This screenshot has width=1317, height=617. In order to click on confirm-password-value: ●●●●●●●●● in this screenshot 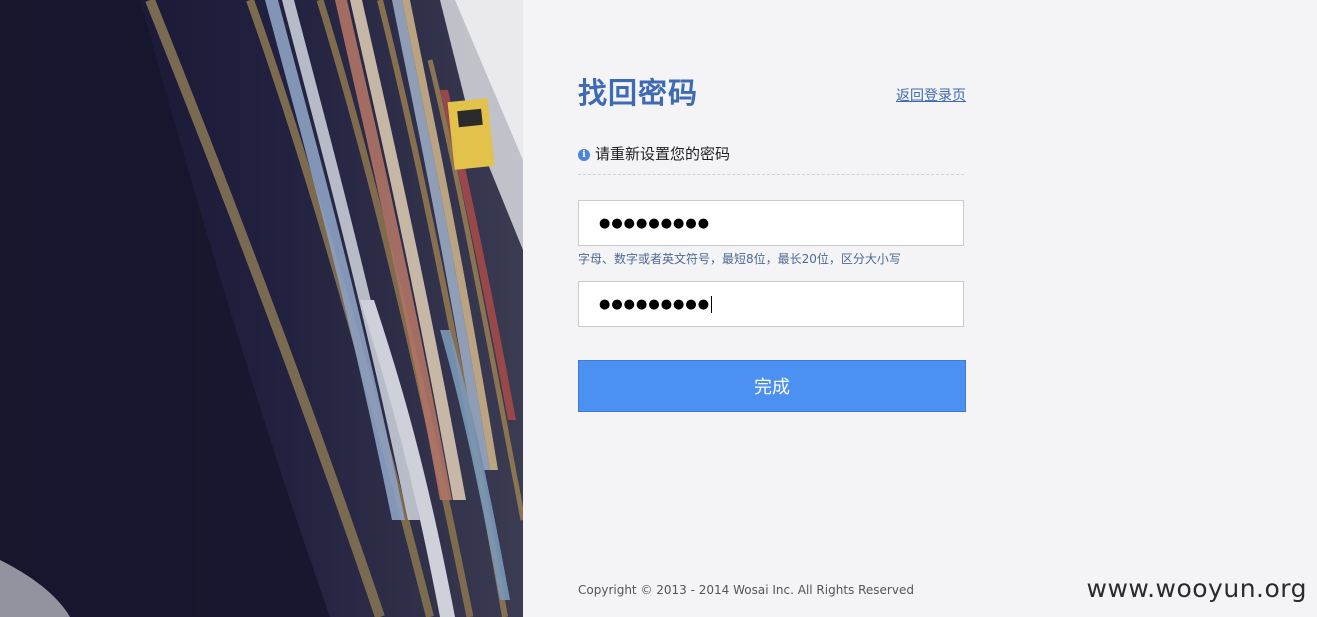, I will do `click(655, 304)`.